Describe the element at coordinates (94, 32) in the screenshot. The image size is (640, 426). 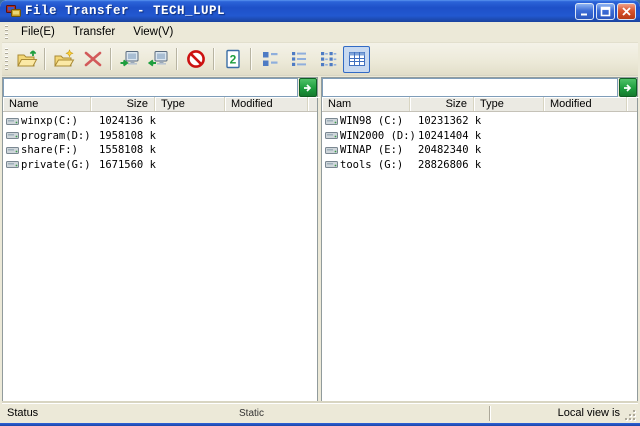
I see `menu-transfer: Transfer` at that location.